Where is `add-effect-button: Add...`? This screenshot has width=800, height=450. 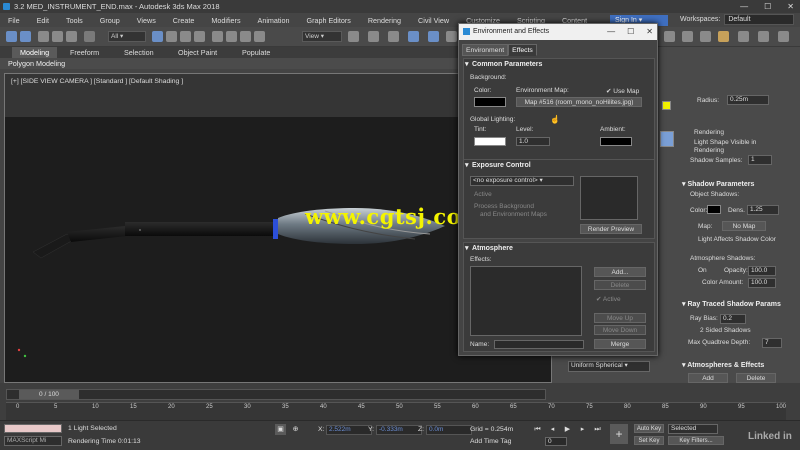 add-effect-button: Add... is located at coordinates (620, 272).